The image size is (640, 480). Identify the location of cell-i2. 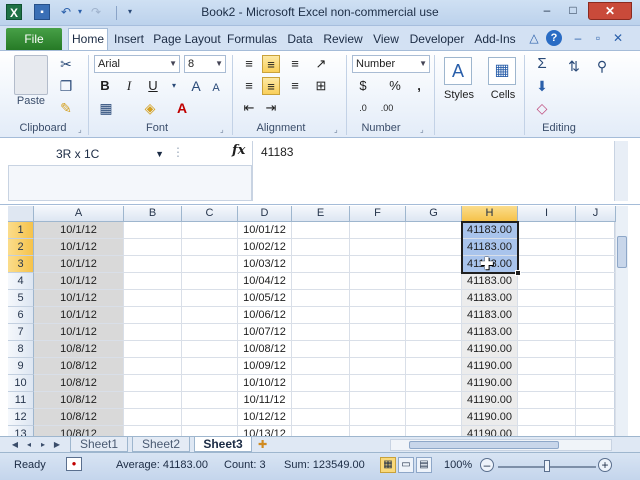
(547, 247).